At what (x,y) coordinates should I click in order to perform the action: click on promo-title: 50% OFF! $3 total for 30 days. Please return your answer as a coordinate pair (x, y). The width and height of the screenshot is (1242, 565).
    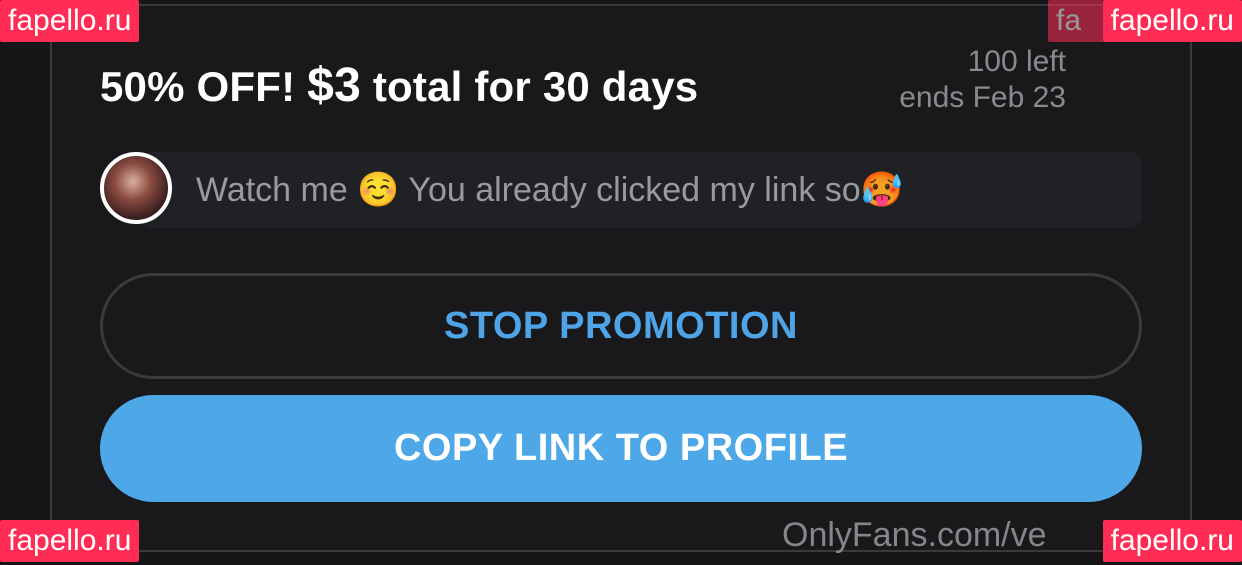
    Looking at the image, I should click on (399, 85).